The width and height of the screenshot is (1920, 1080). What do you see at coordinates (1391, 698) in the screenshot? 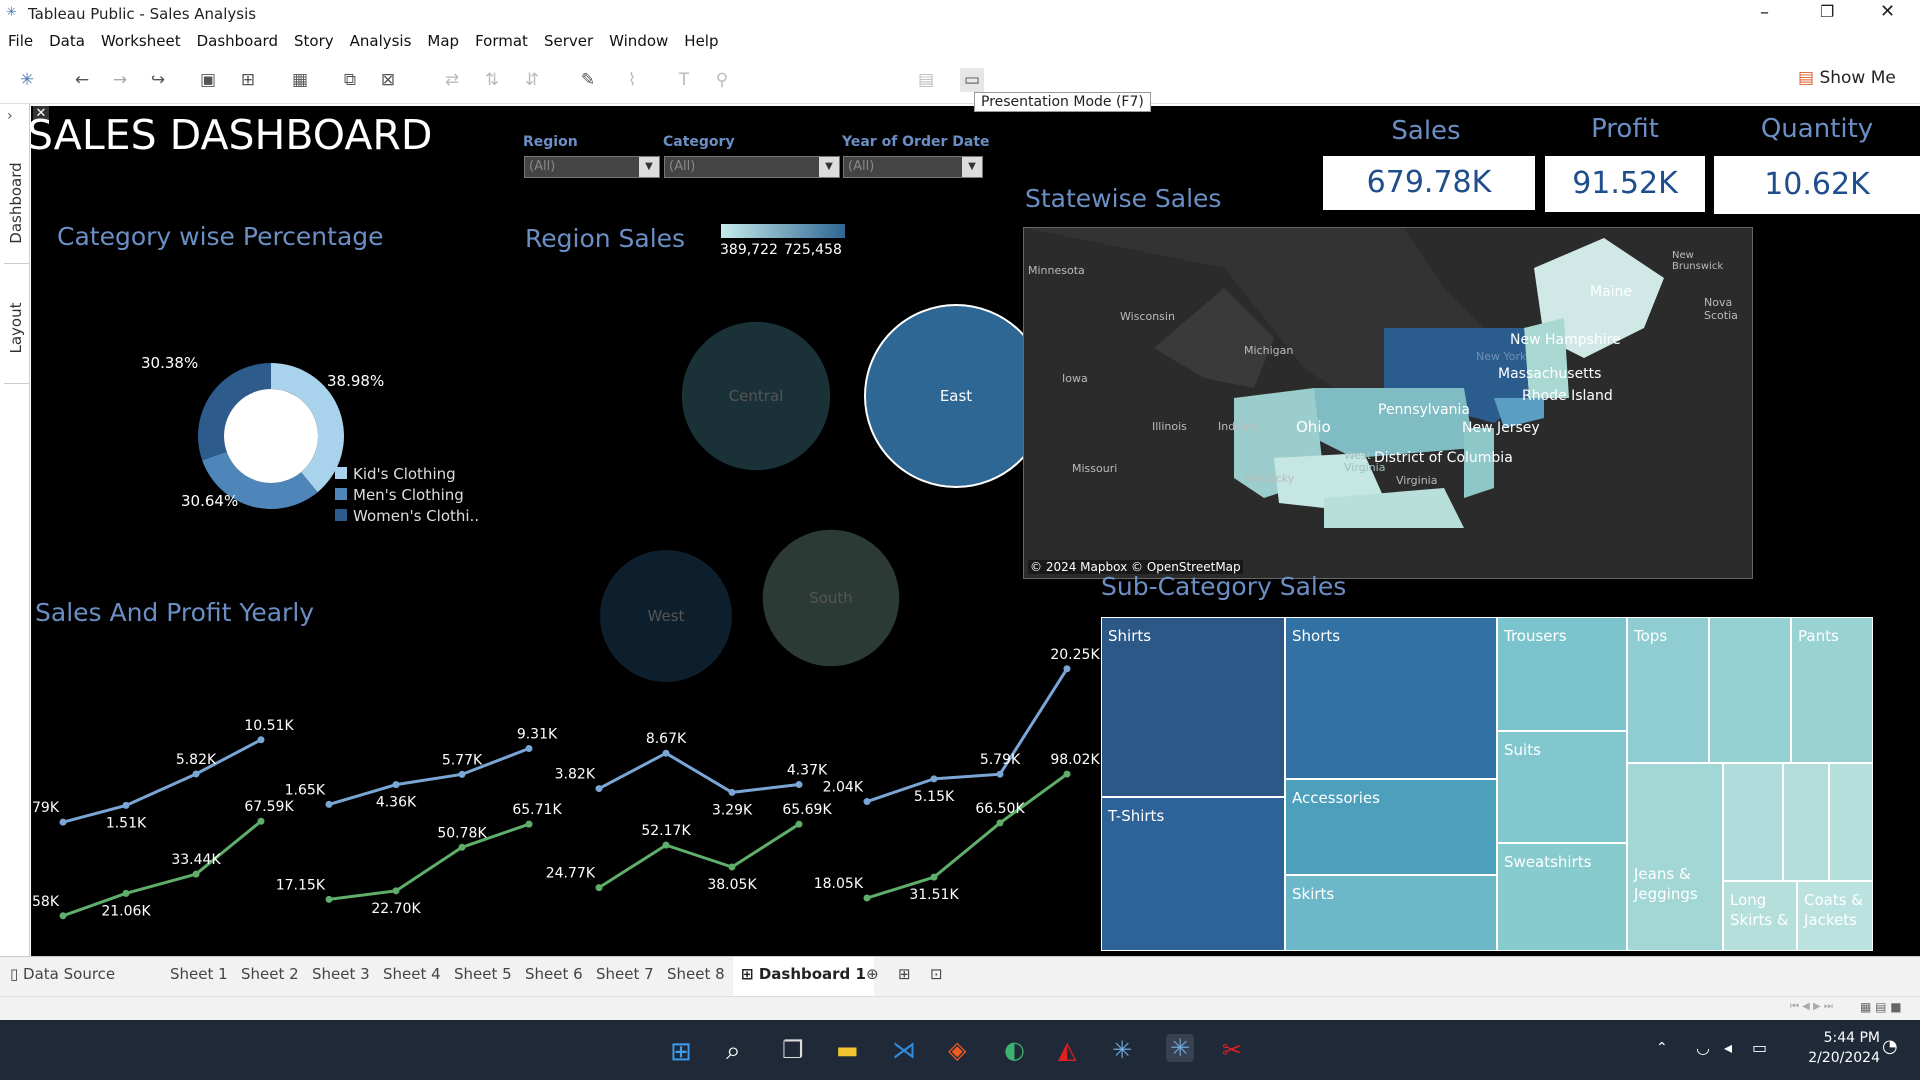
I see `treemap-shorts: Shorts` at bounding box center [1391, 698].